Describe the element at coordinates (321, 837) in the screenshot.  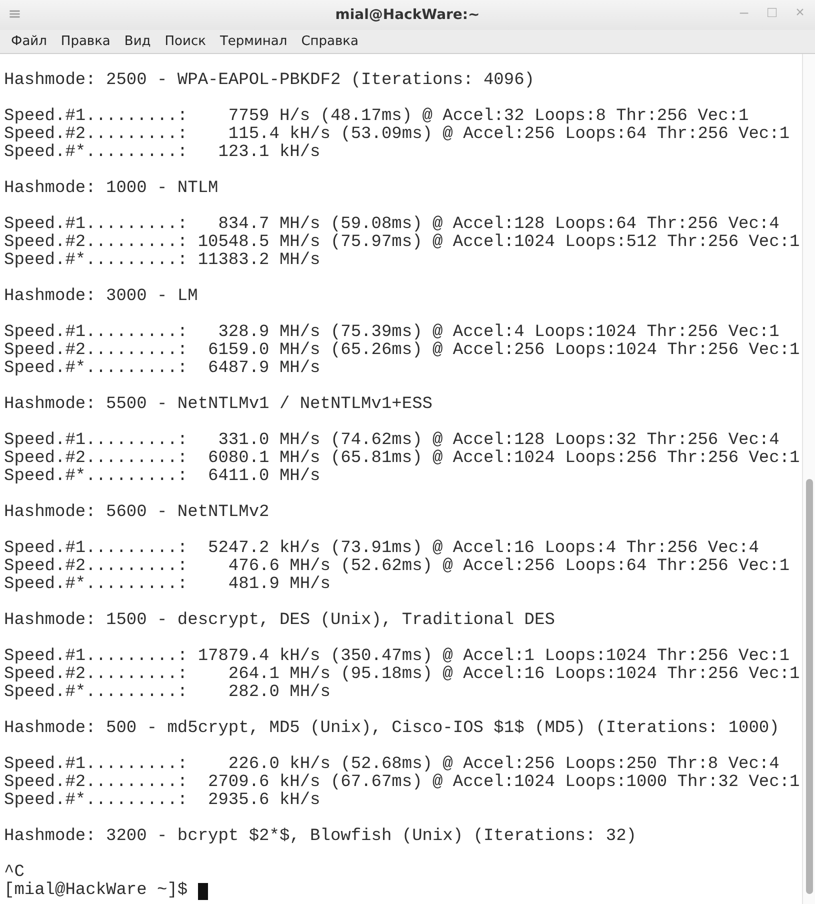
I see `terminal-line: Hashmode: 3200 - bcrypt $2*$, Blowfish (Unix) (Iterations: 32)` at that location.